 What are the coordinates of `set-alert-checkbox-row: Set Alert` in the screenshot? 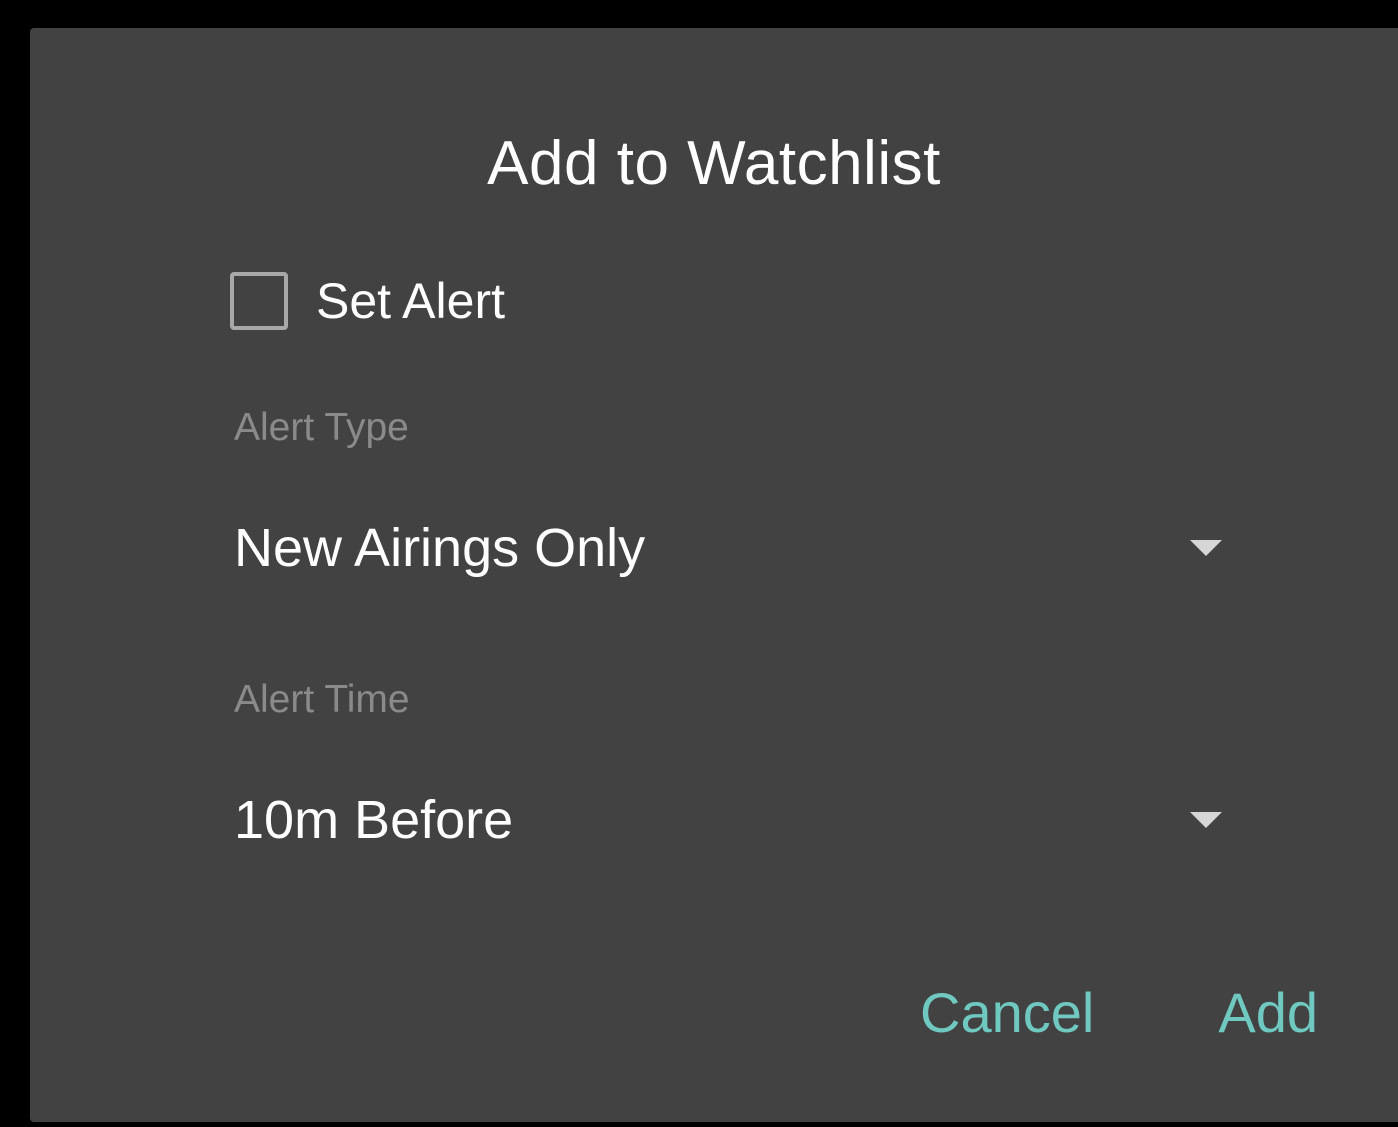 It's located at (367, 301).